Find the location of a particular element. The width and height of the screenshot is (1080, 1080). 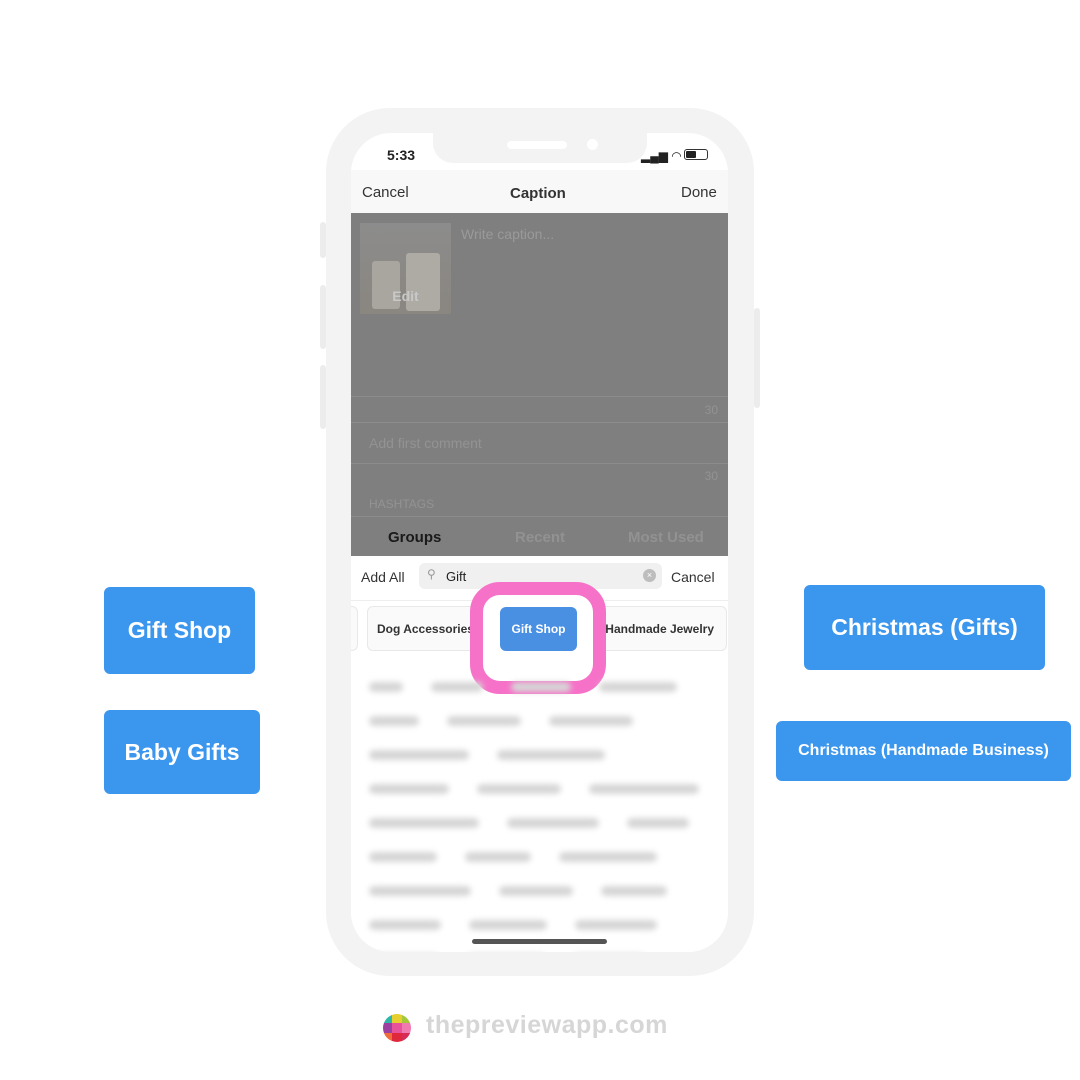

post-thumbnail: Edit is located at coordinates (405, 268).